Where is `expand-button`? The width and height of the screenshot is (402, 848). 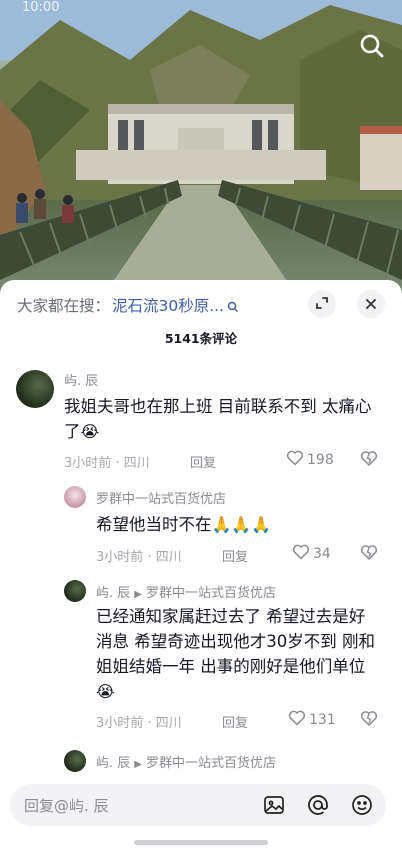 expand-button is located at coordinates (322, 304).